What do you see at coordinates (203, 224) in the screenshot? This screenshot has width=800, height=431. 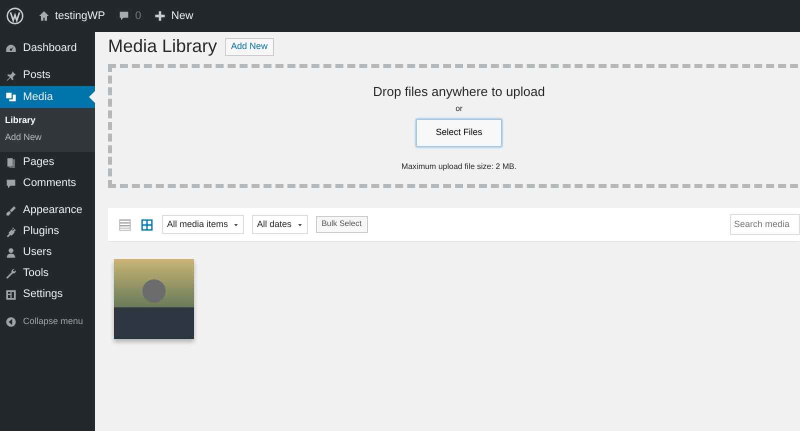 I see `filter-dropdown: All media items` at bounding box center [203, 224].